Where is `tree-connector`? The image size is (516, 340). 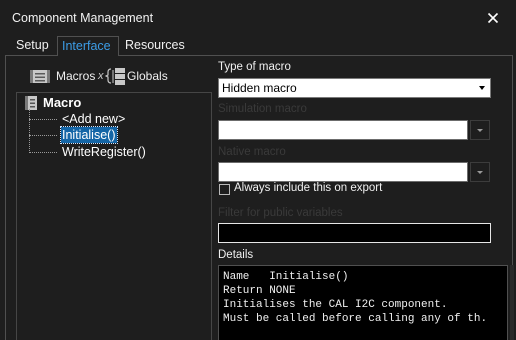 tree-connector is located at coordinates (29, 131).